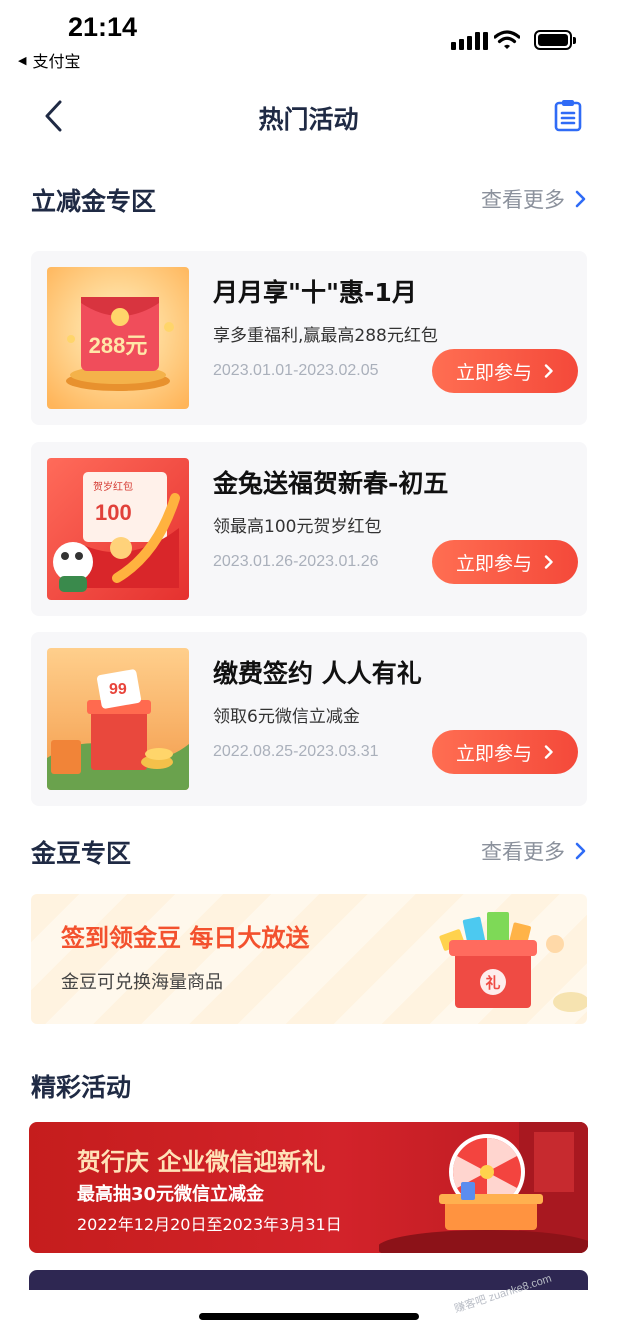  Describe the element at coordinates (309, 200) in the screenshot. I see `section-discount-header: 立减金专区 查看更多` at that location.